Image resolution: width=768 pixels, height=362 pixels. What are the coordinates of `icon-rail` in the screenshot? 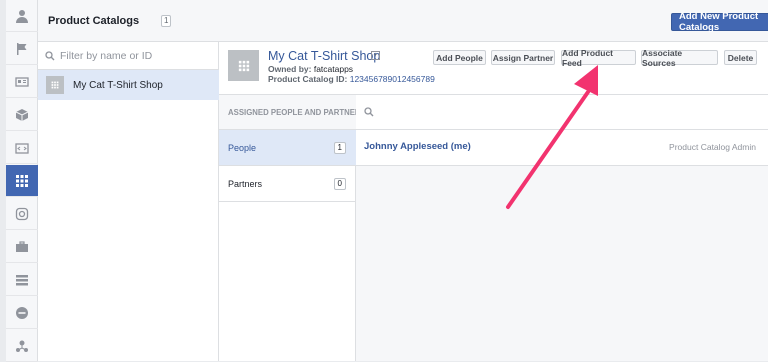 It's located at (22, 181).